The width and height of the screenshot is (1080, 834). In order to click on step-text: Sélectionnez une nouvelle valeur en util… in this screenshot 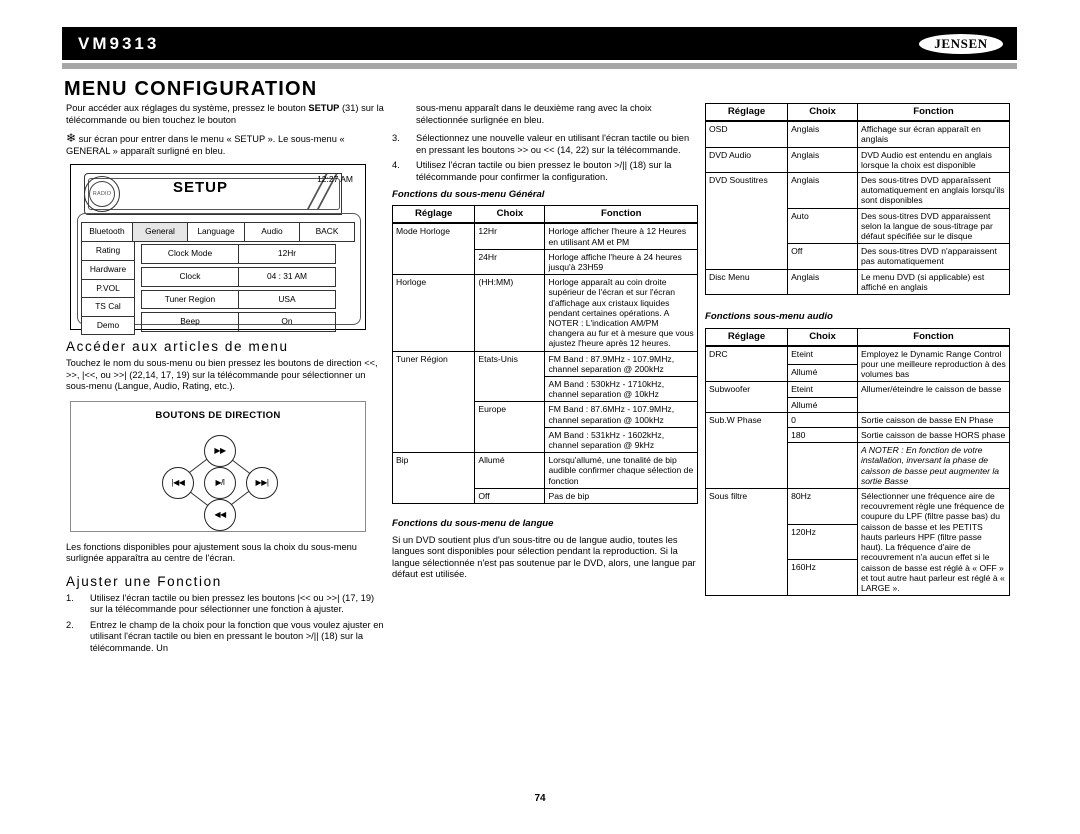, I will do `click(553, 144)`.